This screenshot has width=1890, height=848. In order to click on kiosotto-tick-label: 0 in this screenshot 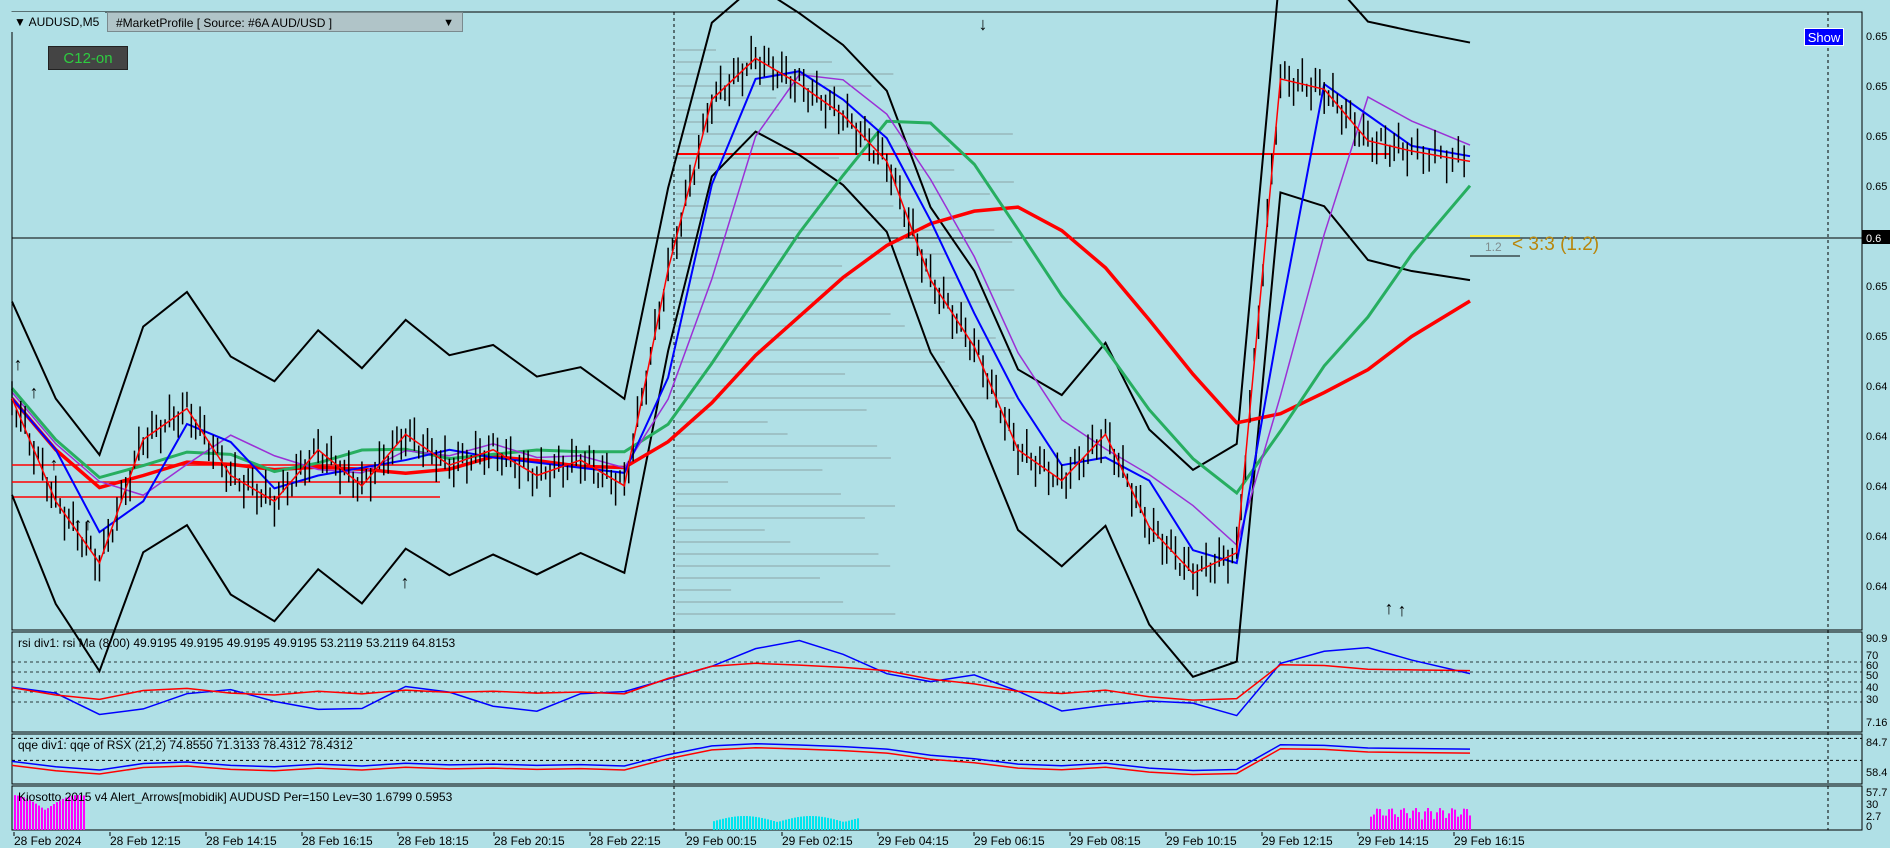, I will do `click(1869, 827)`.